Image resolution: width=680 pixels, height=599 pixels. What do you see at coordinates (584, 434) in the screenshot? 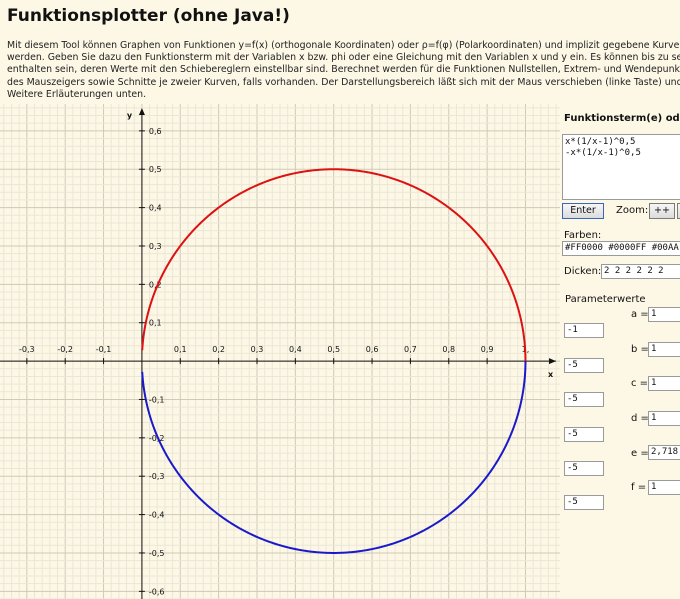
I see `param-d-min-input: -5` at bounding box center [584, 434].